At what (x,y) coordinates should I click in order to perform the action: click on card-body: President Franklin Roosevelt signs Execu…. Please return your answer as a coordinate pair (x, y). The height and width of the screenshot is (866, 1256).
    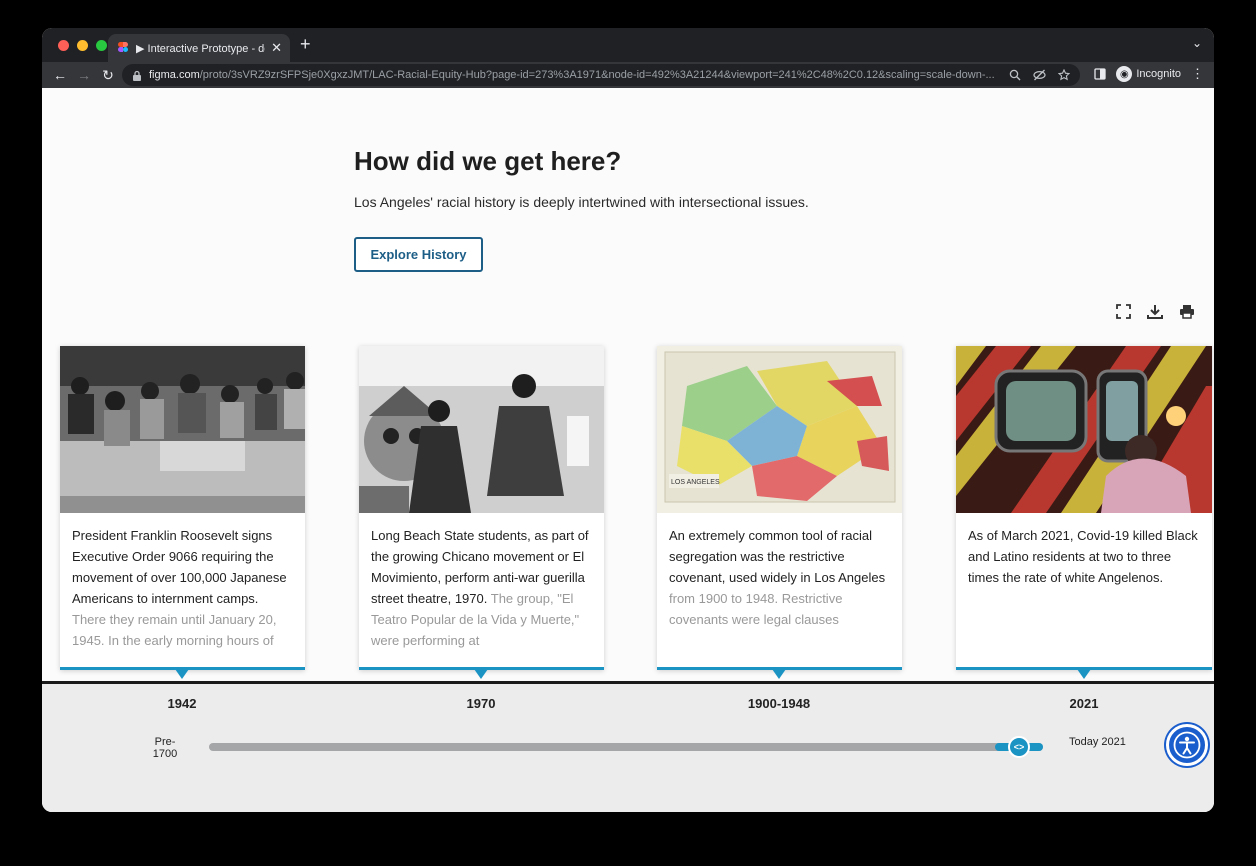
    Looking at the image, I should click on (179, 567).